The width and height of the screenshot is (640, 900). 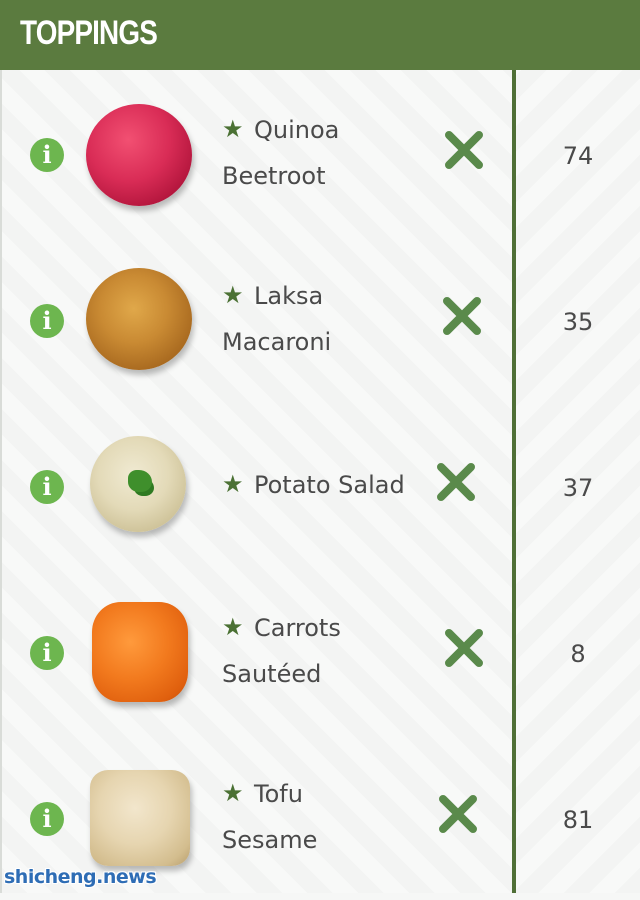 I want to click on item-name: Laksa, so click(x=289, y=296).